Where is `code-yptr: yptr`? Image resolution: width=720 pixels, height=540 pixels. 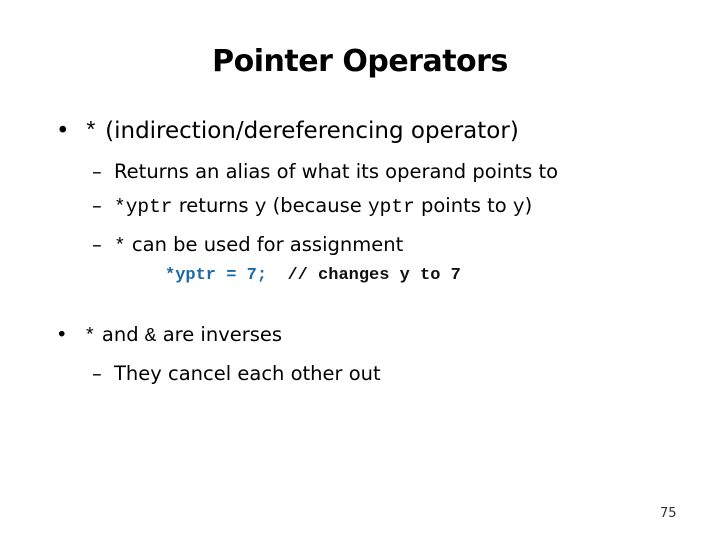 code-yptr: yptr is located at coordinates (391, 207).